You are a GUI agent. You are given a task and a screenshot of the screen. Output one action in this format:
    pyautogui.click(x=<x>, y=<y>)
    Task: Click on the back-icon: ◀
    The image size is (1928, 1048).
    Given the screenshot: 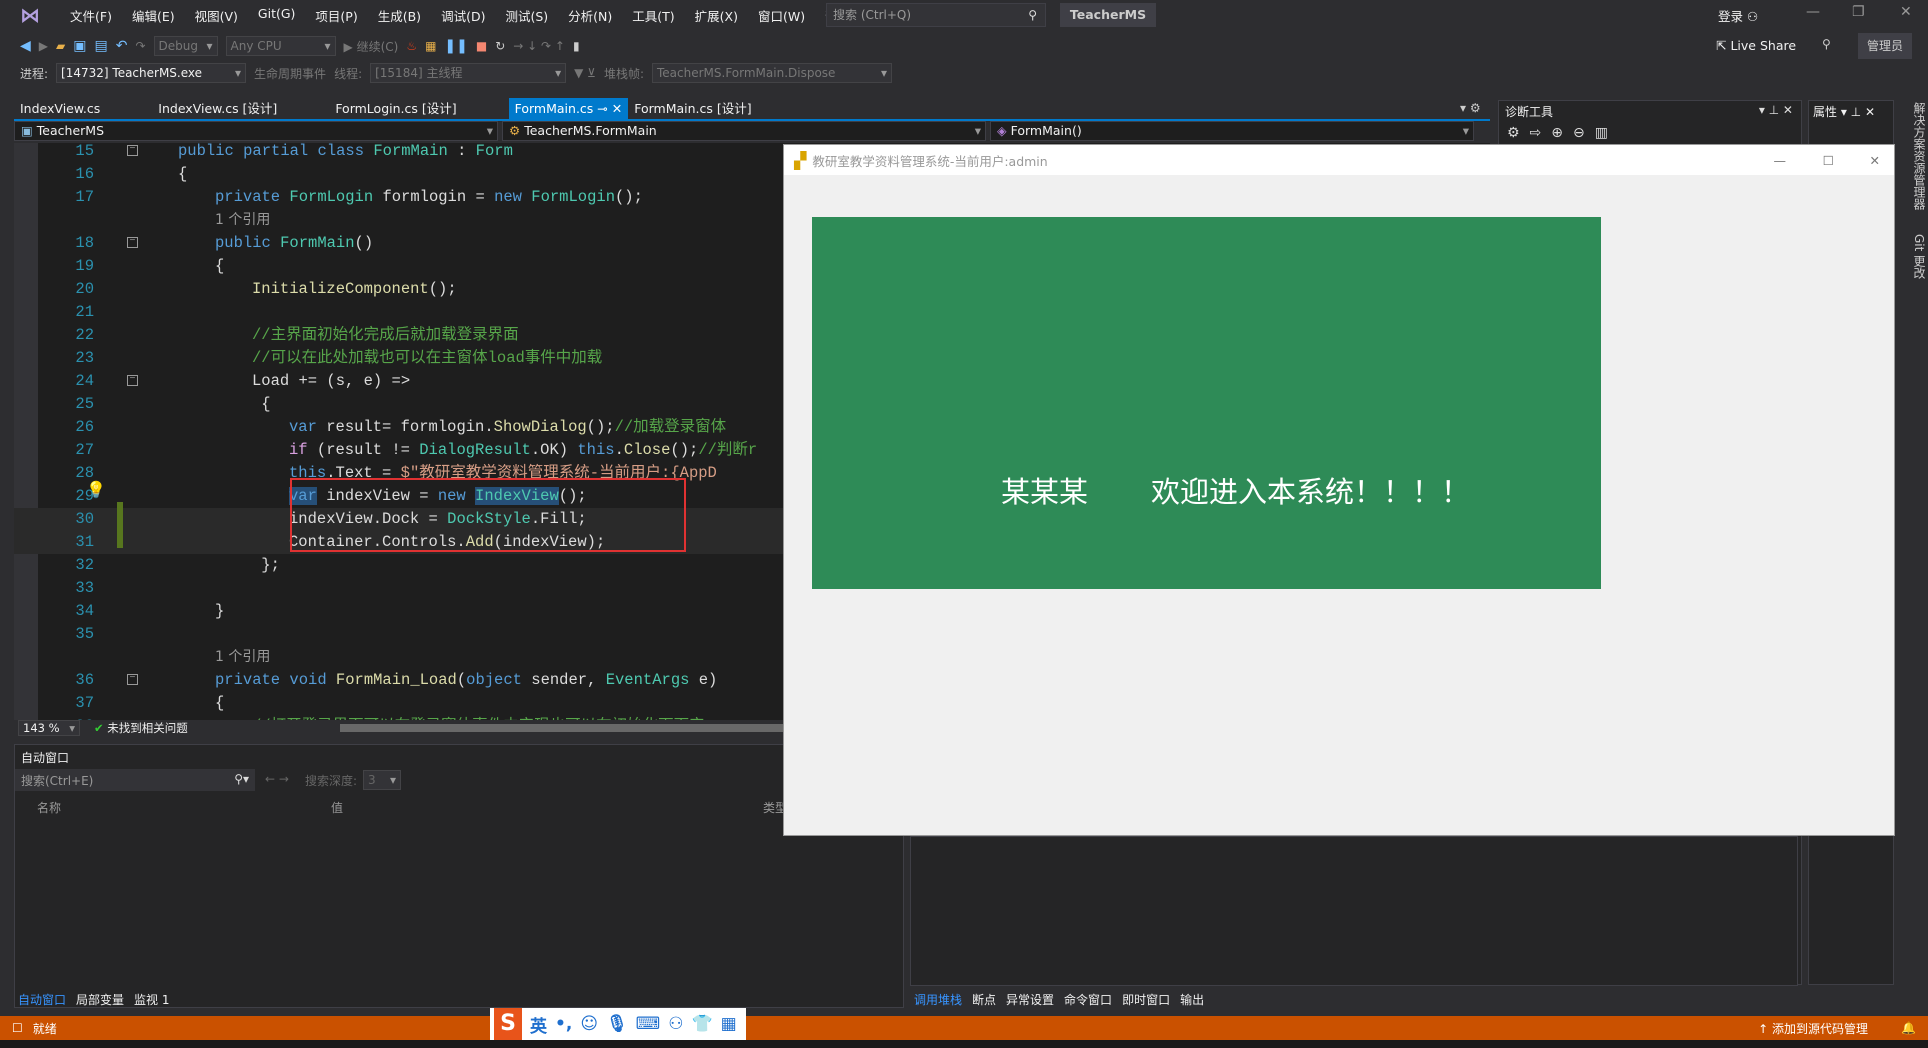 What is the action you would take?
    pyautogui.click(x=25, y=46)
    